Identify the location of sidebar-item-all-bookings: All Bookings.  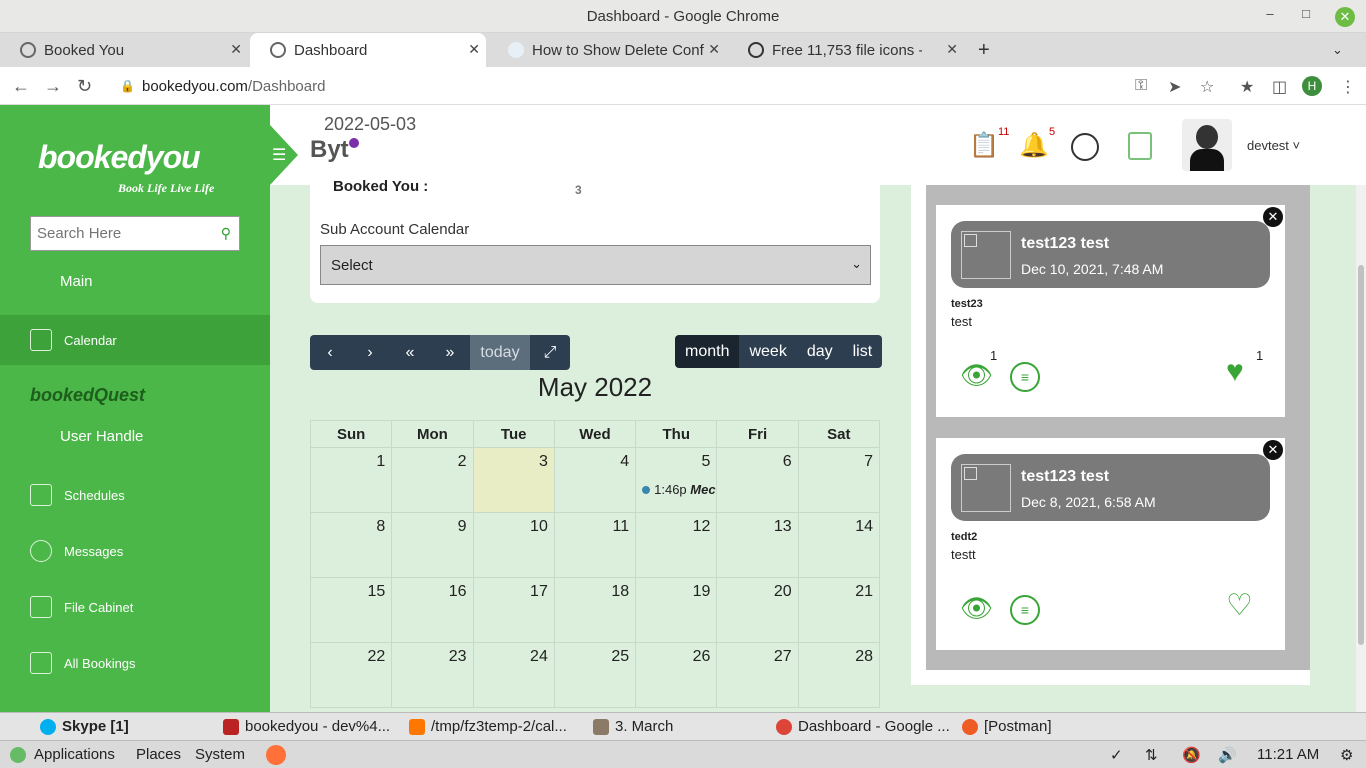
(135, 663).